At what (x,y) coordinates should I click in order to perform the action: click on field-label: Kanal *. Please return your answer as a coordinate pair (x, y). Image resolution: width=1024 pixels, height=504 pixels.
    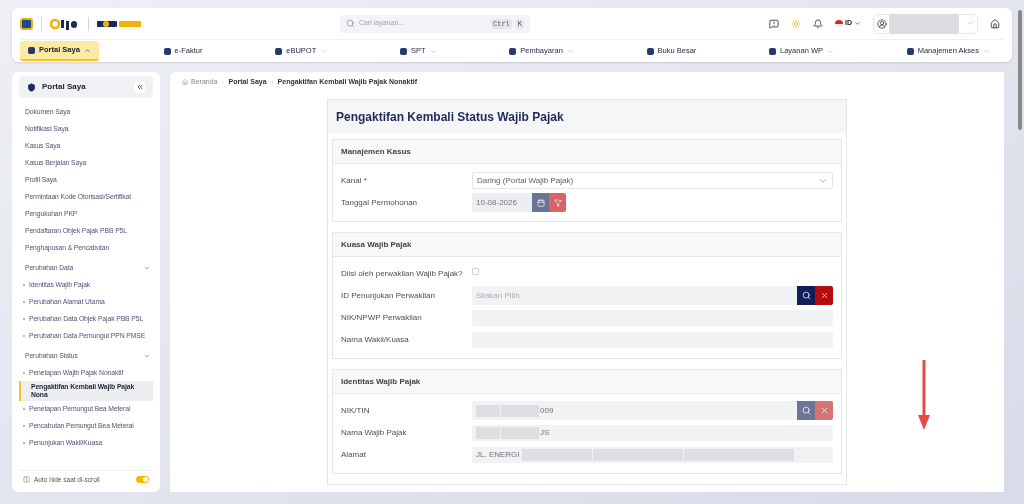
    Looking at the image, I should click on (354, 180).